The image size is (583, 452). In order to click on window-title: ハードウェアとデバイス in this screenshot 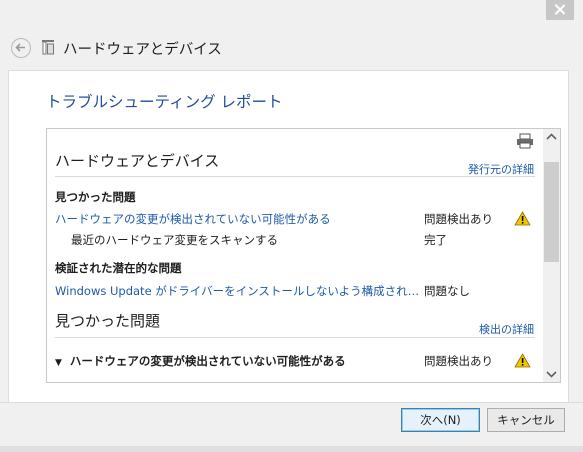, I will do `click(142, 50)`.